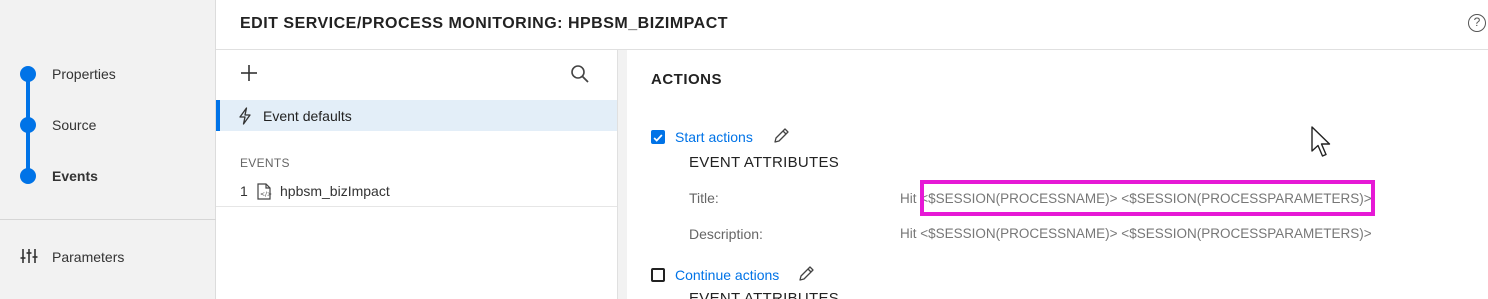  Describe the element at coordinates (265, 163) in the screenshot. I see `events-section-header: EVENTS` at that location.